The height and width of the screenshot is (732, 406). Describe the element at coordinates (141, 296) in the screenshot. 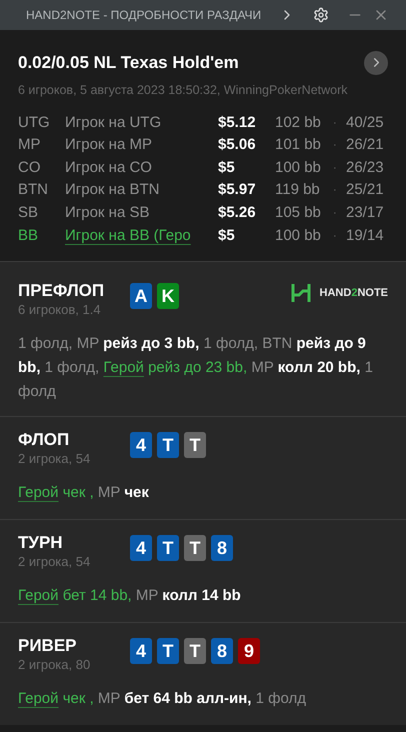

I see `playing-card: A` at that location.